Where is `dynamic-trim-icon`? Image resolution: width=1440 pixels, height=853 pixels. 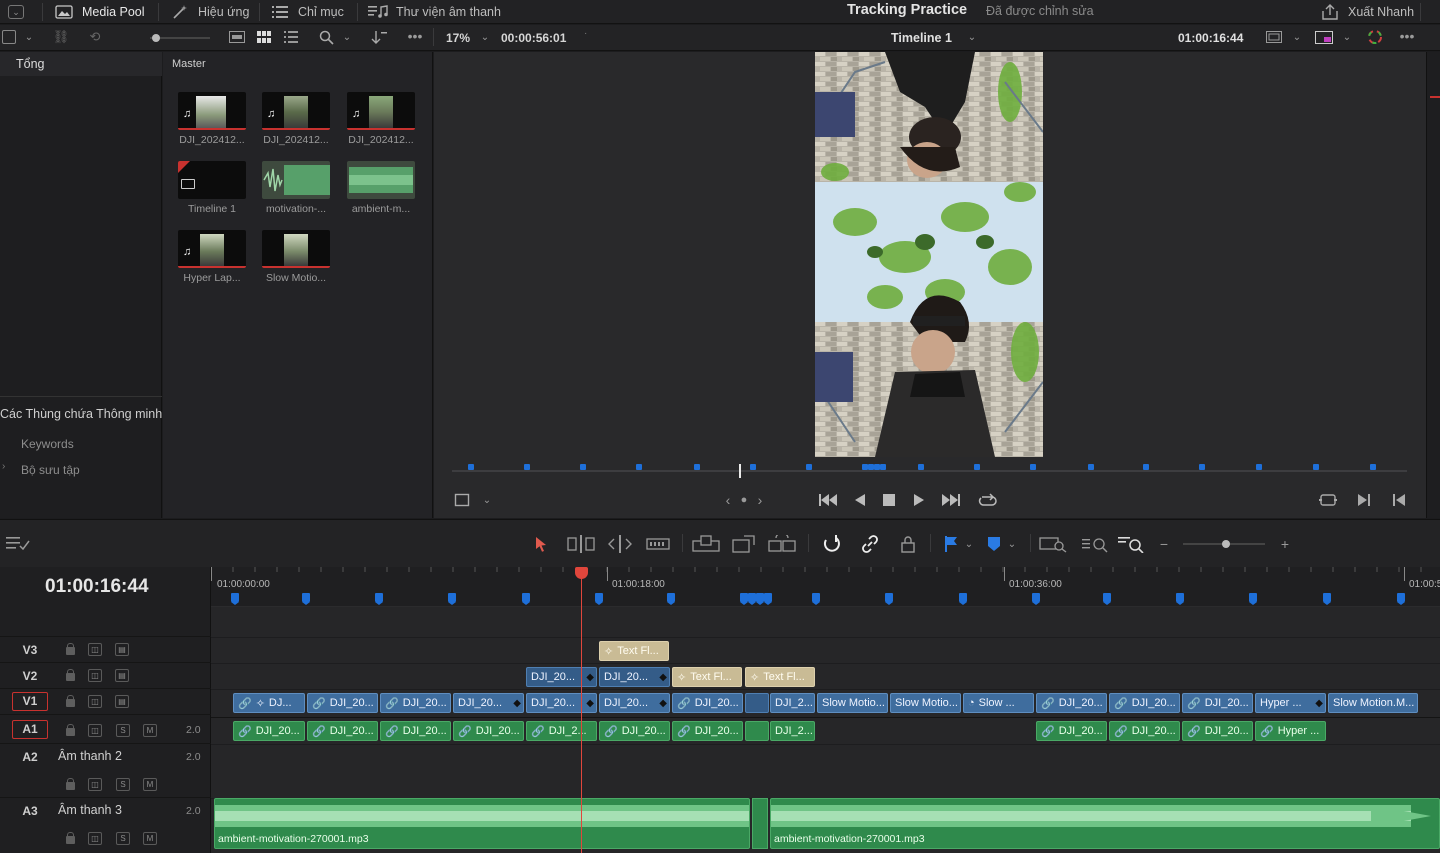
dynamic-trim-icon is located at coordinates (620, 544).